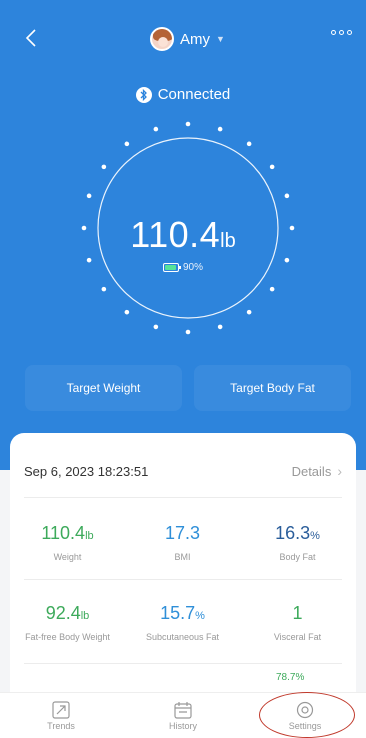 This screenshot has height=738, width=366. I want to click on target-weight-button: Target Weight, so click(103, 388).